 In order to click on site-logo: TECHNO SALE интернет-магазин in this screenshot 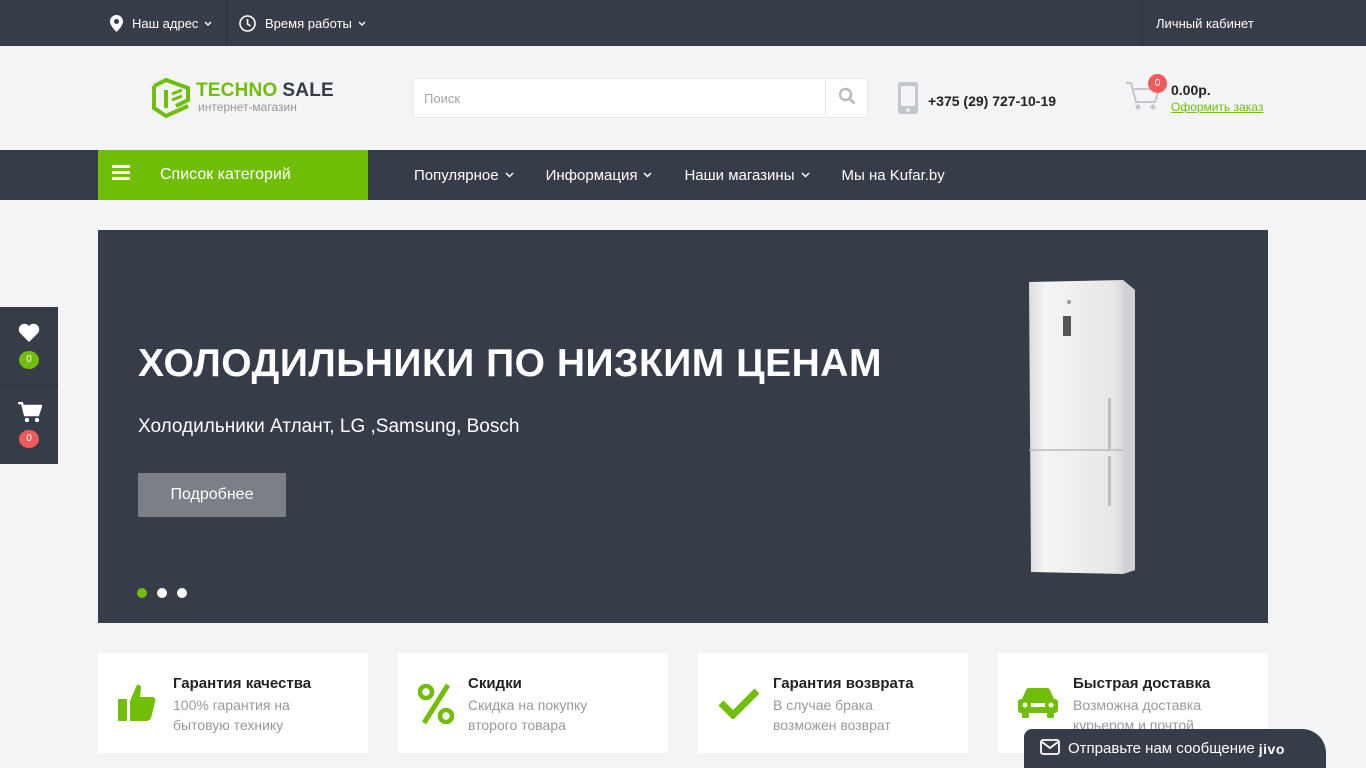, I will do `click(243, 98)`.